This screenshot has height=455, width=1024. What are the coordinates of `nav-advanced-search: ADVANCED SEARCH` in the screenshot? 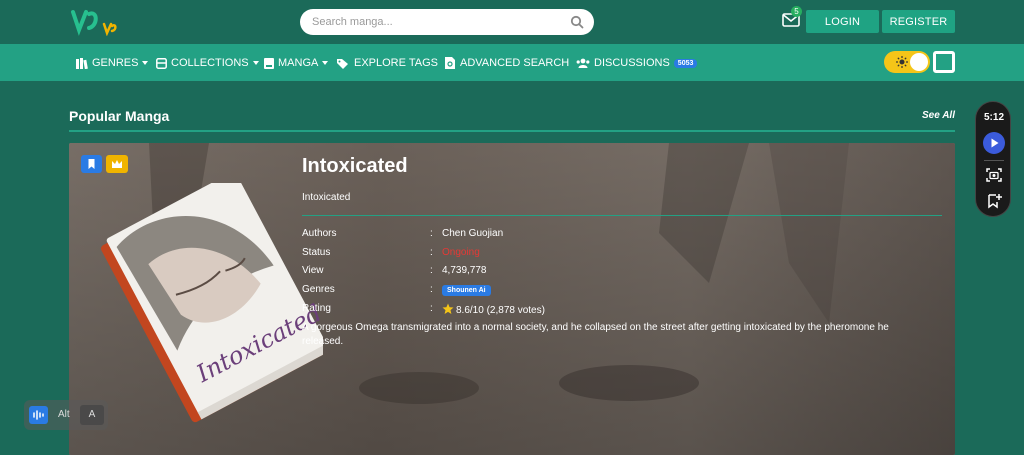 It's located at (507, 63).